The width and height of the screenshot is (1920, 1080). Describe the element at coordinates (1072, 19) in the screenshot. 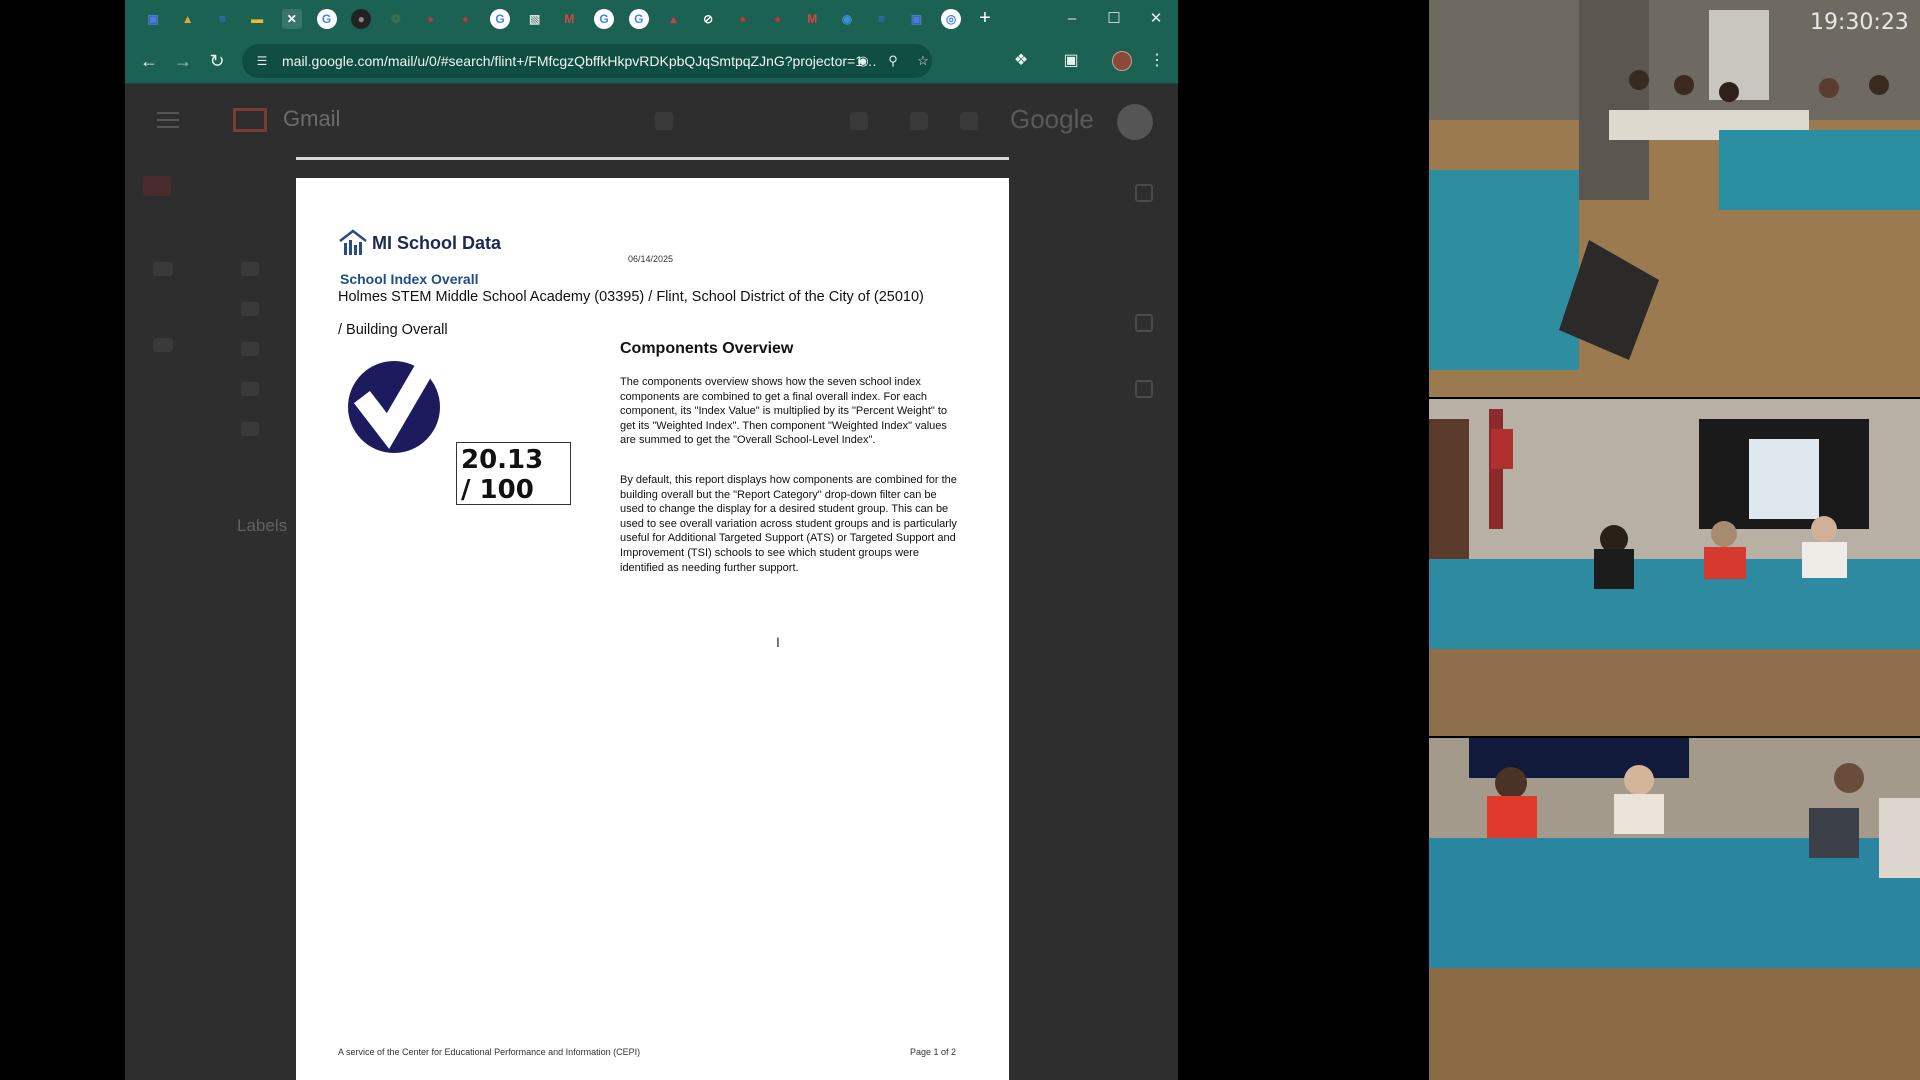

I see `minimize-button: –` at that location.